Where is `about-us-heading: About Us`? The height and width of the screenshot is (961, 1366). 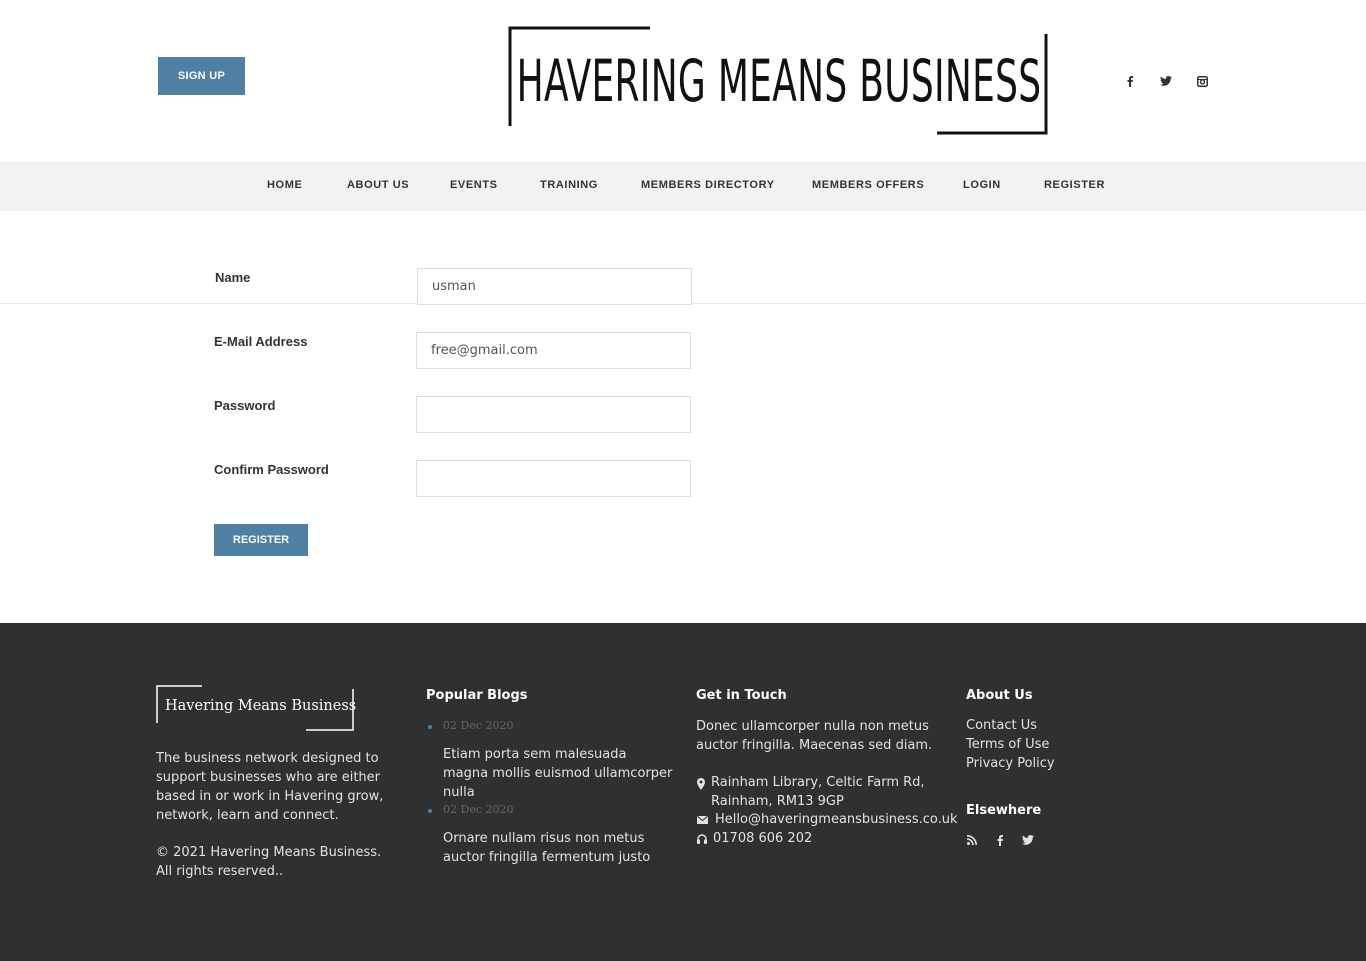
about-us-heading: About Us is located at coordinates (999, 695).